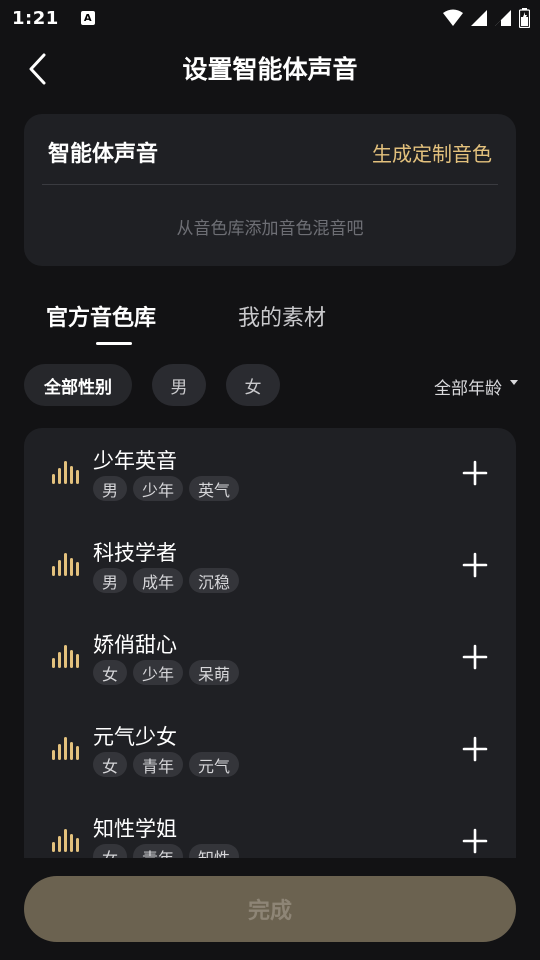 The image size is (540, 960). Describe the element at coordinates (87, 18) in the screenshot. I see `notification-icon: A` at that location.